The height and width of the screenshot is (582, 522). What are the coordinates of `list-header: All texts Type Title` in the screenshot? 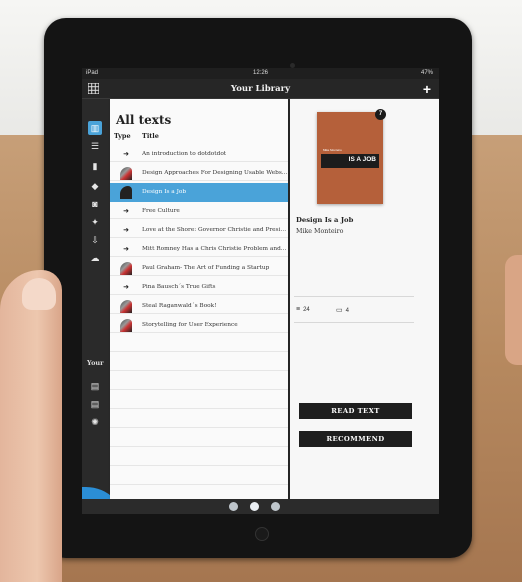 It's located at (199, 122).